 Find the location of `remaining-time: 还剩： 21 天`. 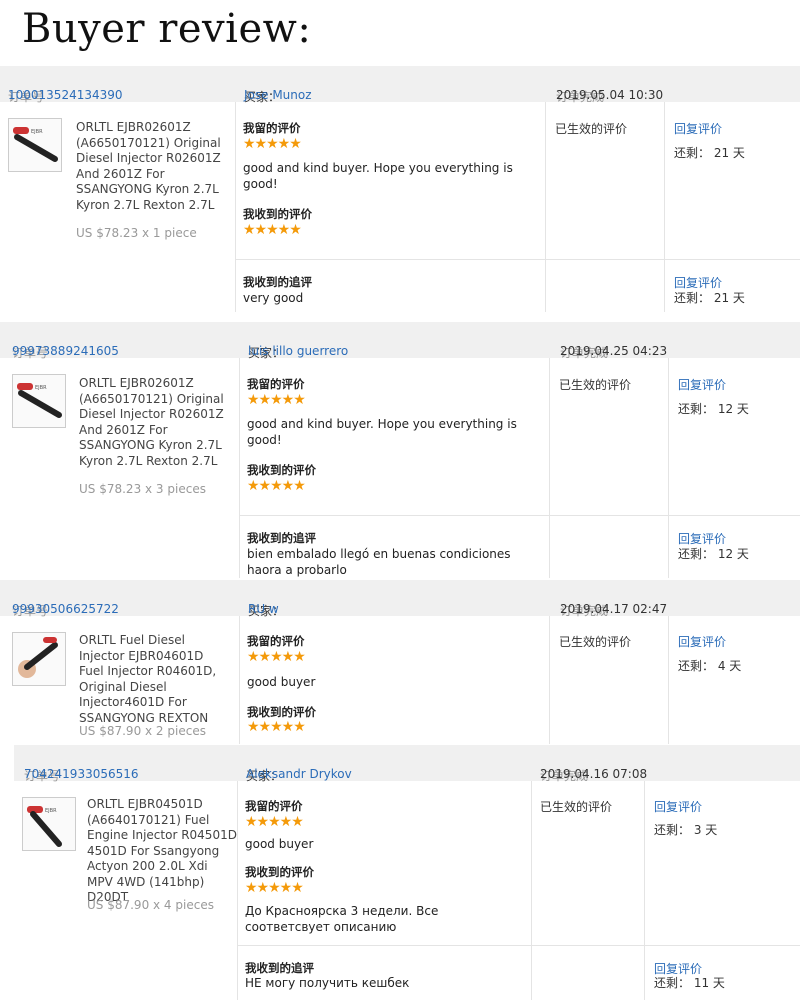

remaining-time: 还剩： 21 天 is located at coordinates (709, 152).